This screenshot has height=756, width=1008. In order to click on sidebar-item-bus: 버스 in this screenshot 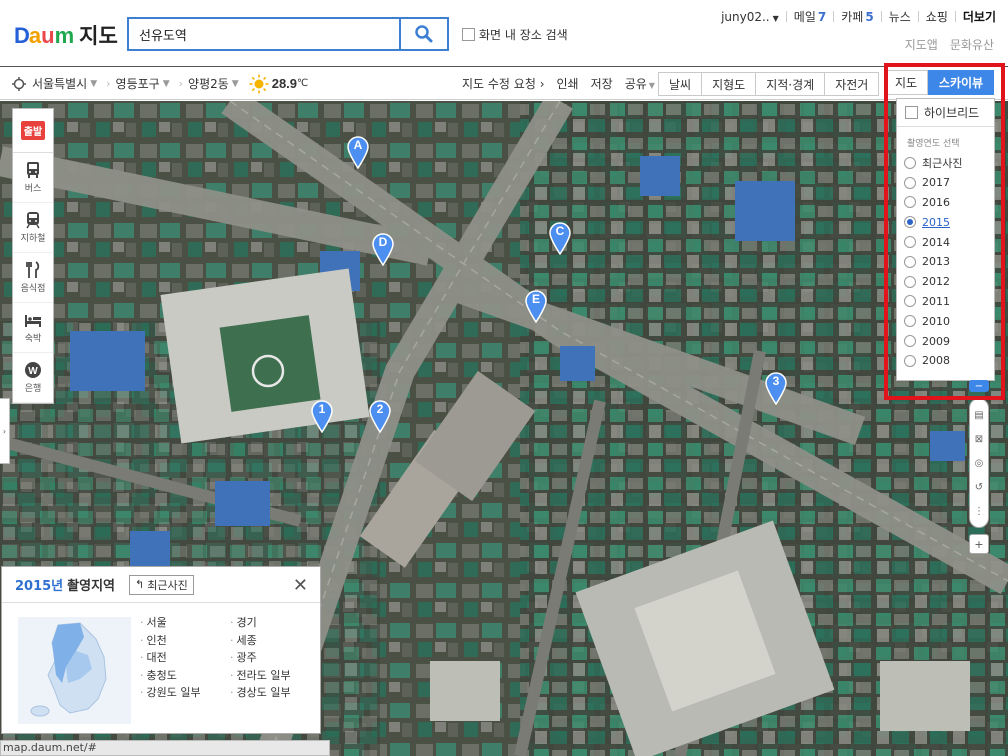, I will do `click(33, 178)`.